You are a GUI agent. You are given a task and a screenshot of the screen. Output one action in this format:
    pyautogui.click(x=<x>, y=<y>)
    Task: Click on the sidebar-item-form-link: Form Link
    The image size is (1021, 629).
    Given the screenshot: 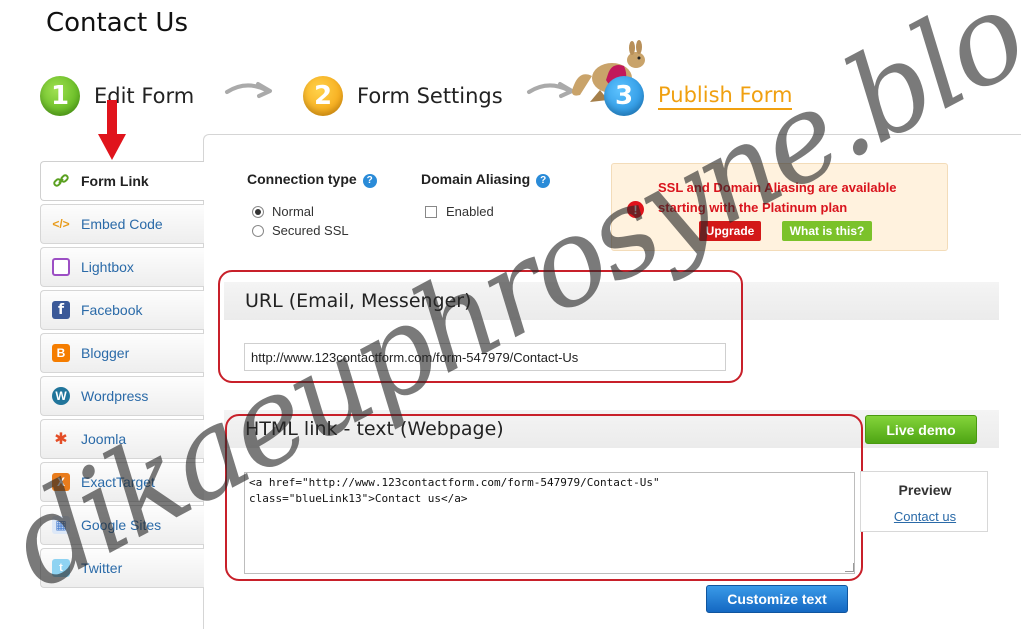 What is the action you would take?
    pyautogui.click(x=122, y=181)
    